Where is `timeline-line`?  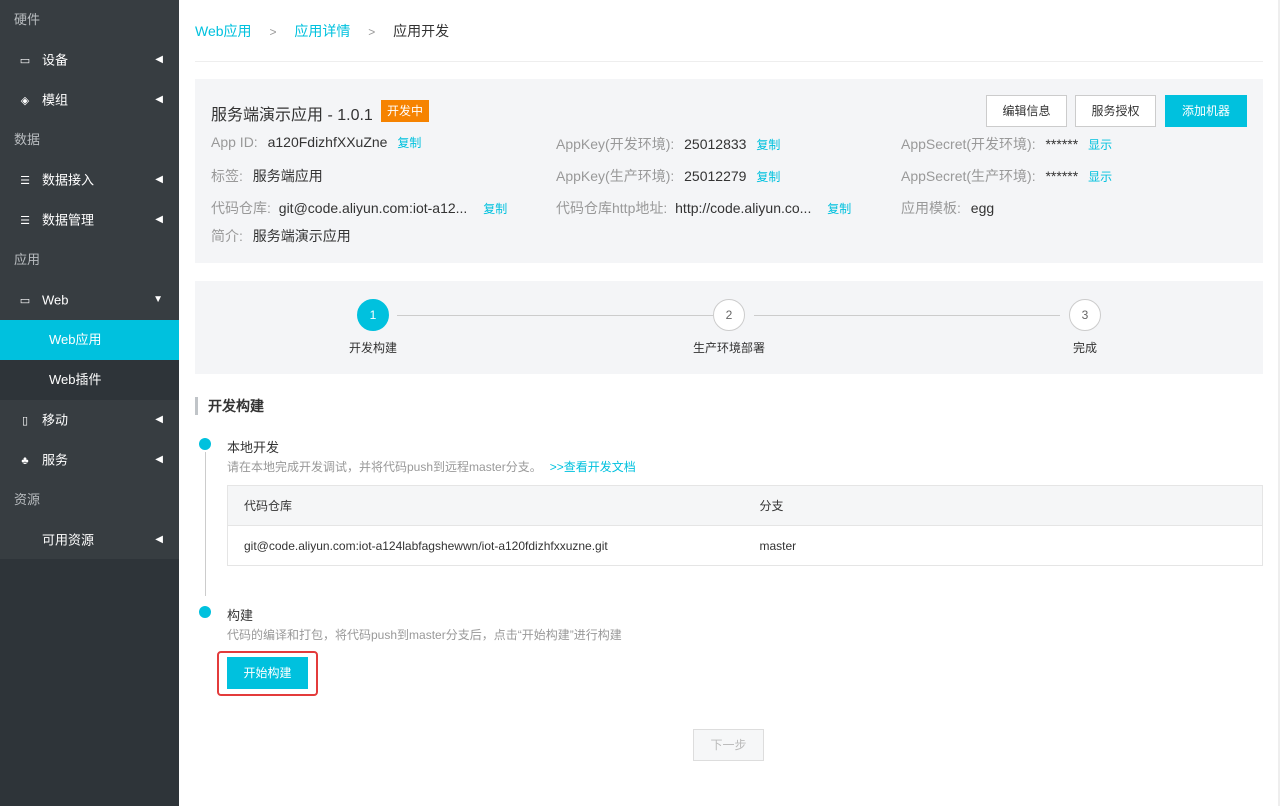 timeline-line is located at coordinates (205, 524).